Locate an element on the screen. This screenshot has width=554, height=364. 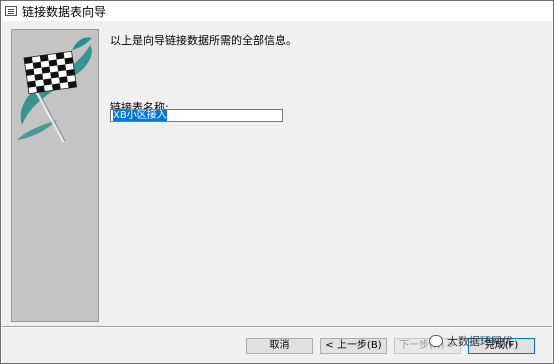
back-button: < 上一步(B) is located at coordinates (353, 346).